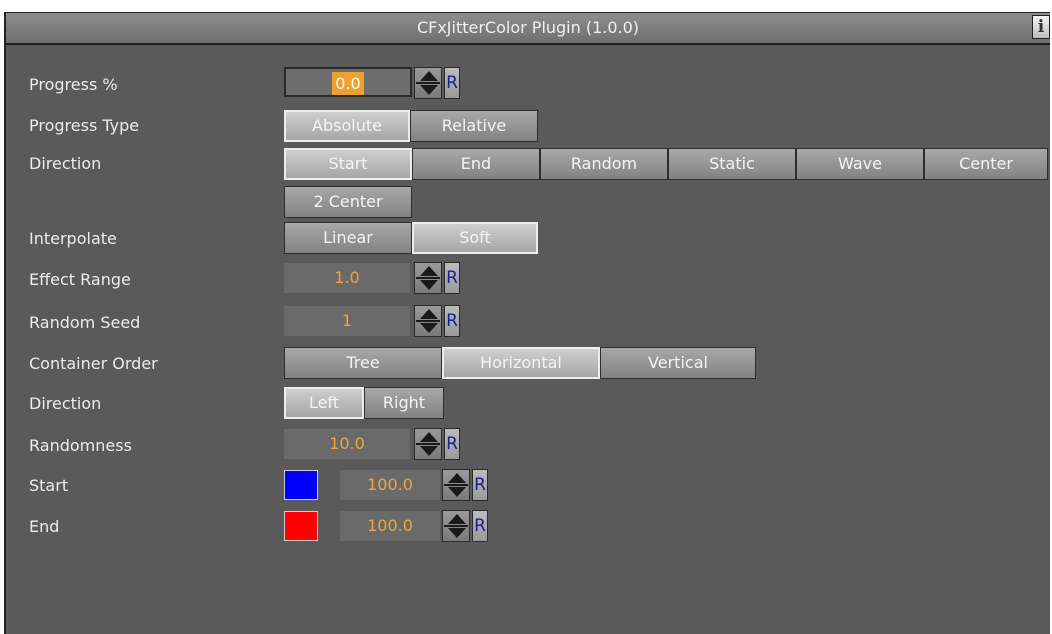  What do you see at coordinates (301, 526) in the screenshot?
I see `end-color-swatch` at bounding box center [301, 526].